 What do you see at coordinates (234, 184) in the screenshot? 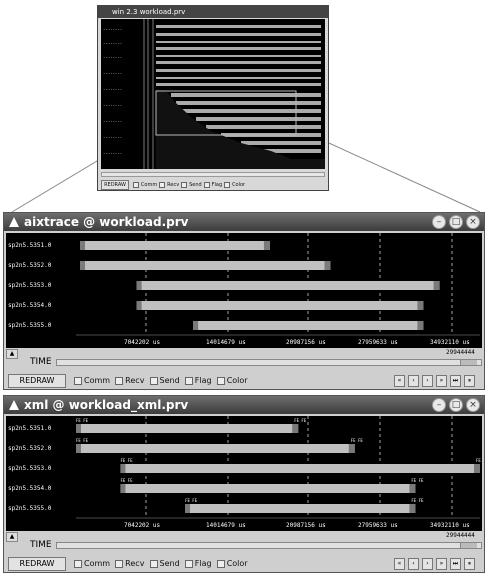
I see `overview-check-color: Color` at bounding box center [234, 184].